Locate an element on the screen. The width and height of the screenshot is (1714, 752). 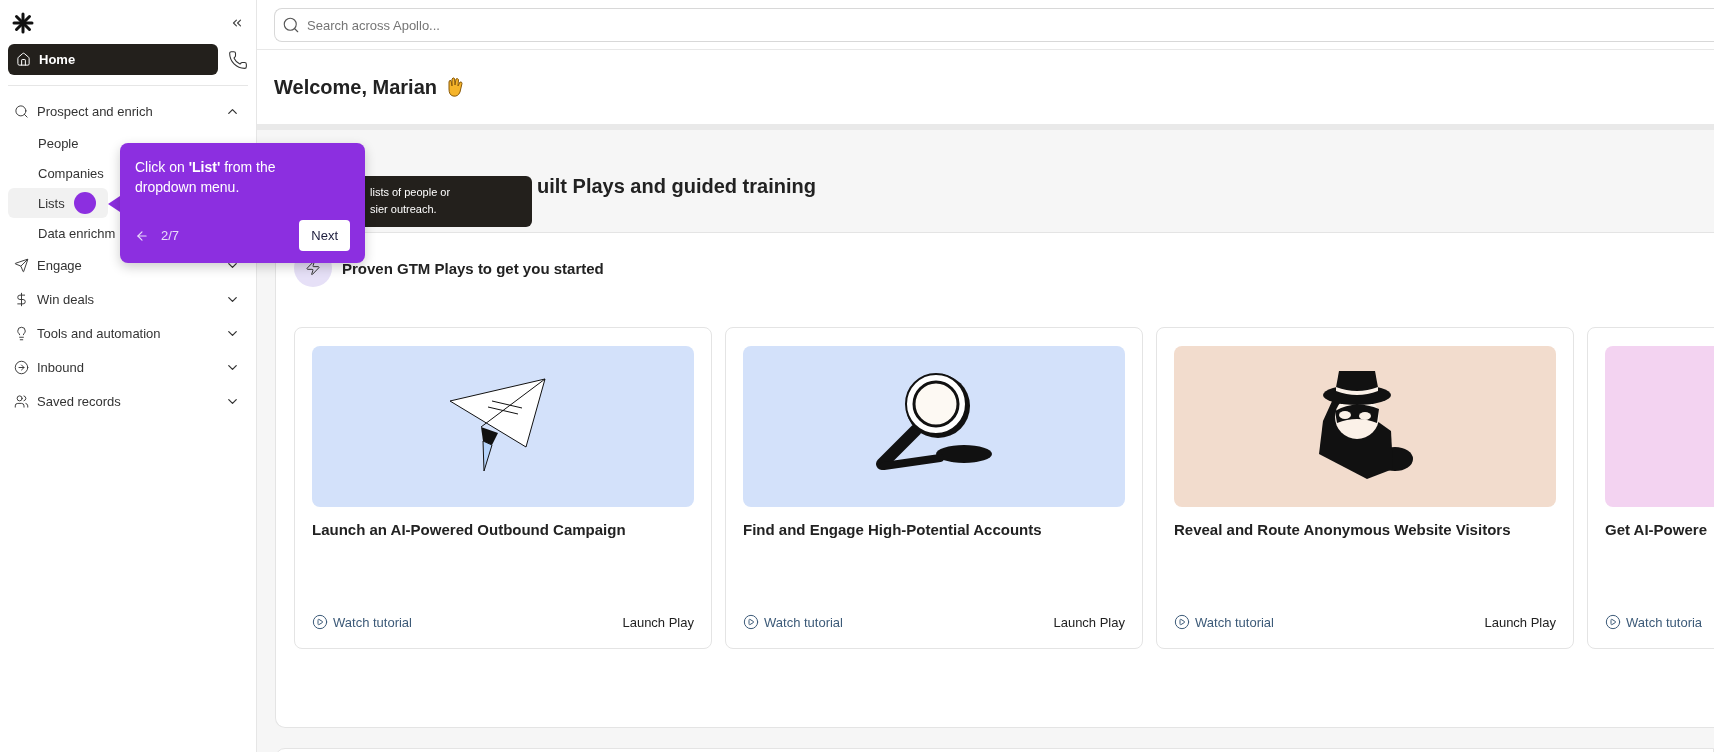
section-heading: uilt Plays and guided training is located at coordinates (676, 186).